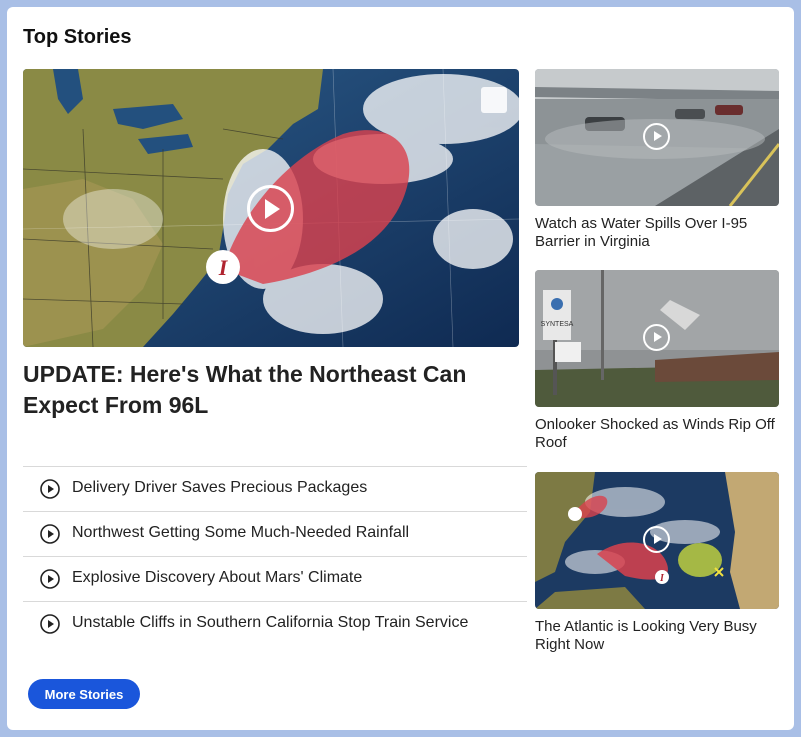  I want to click on list-item-label: Explosive Discovery About Mars' Climate, so click(217, 577).